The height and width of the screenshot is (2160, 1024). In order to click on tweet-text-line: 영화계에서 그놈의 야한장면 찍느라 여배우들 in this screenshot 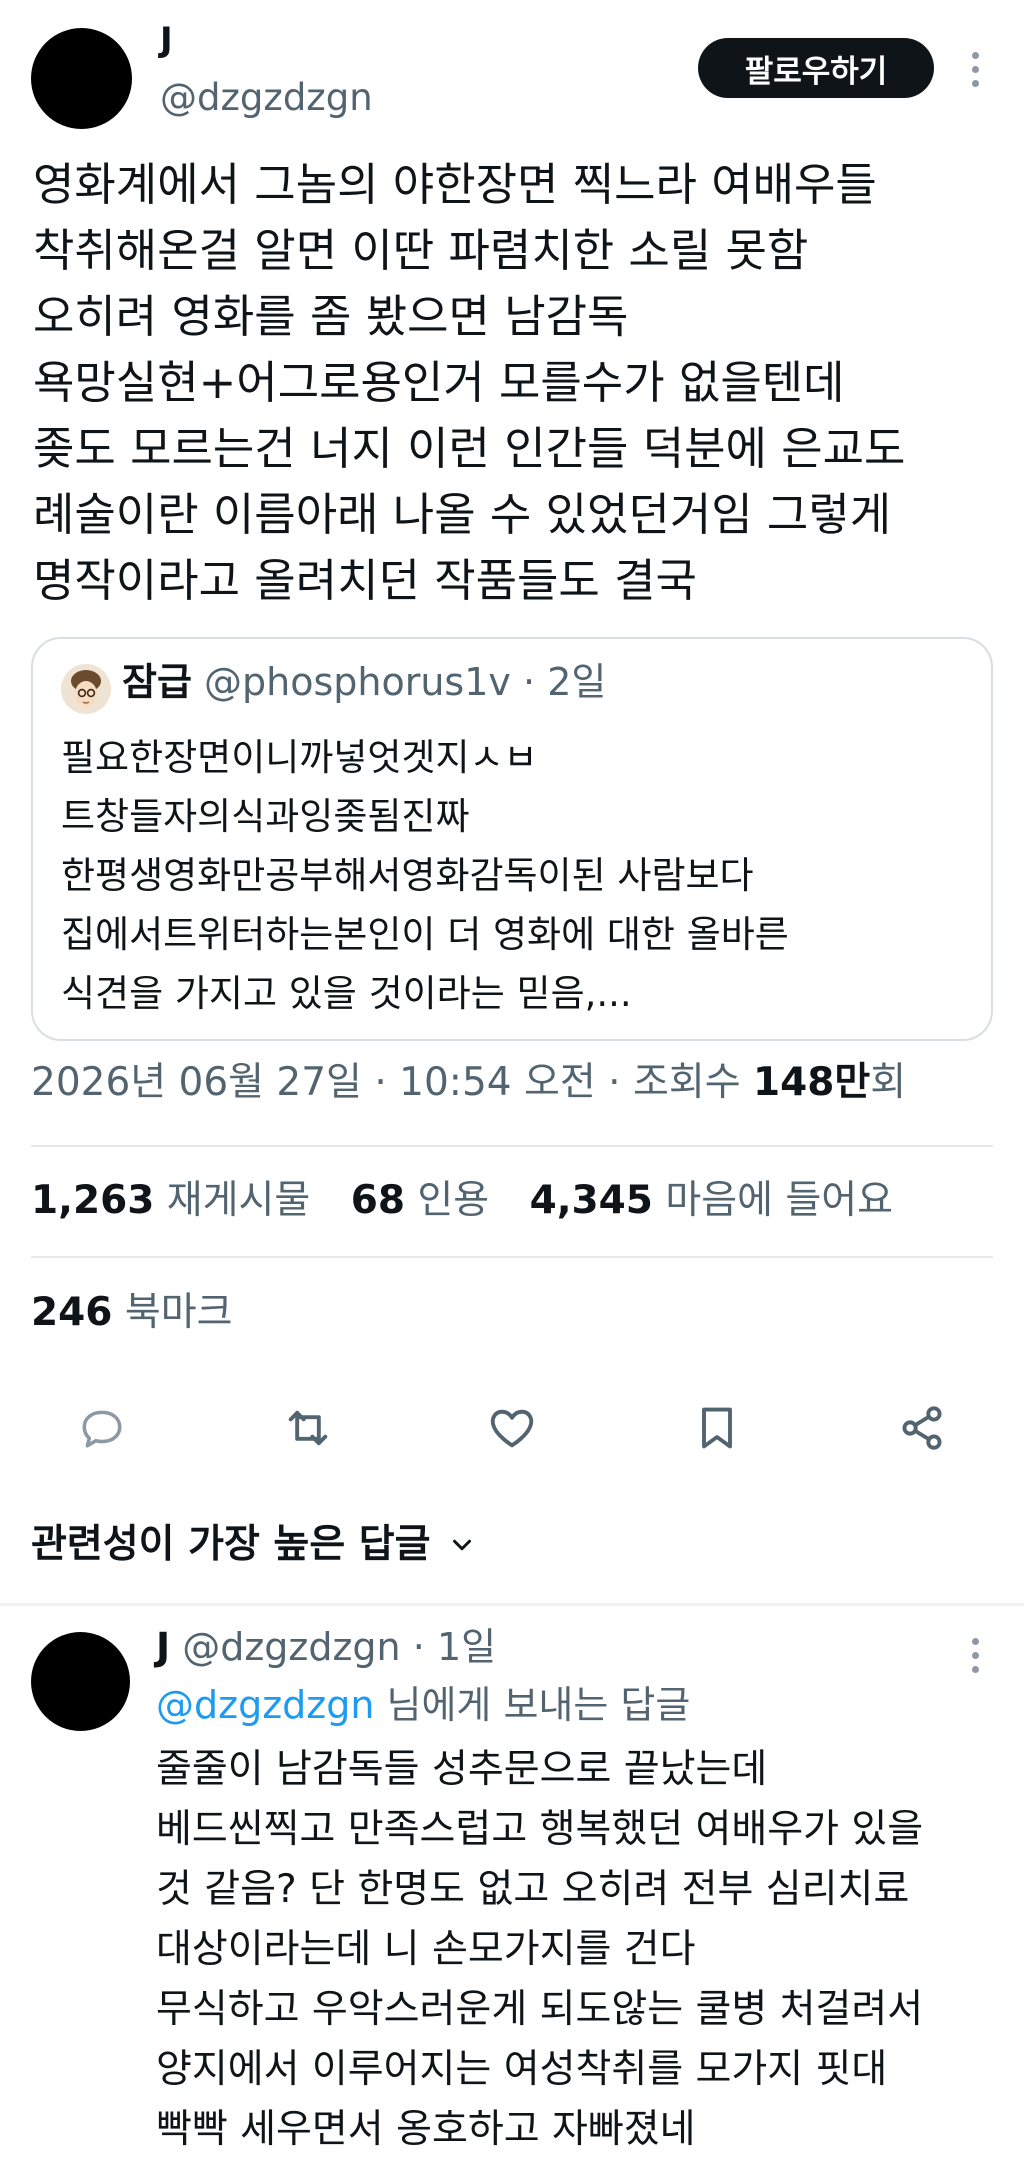, I will do `click(455, 184)`.